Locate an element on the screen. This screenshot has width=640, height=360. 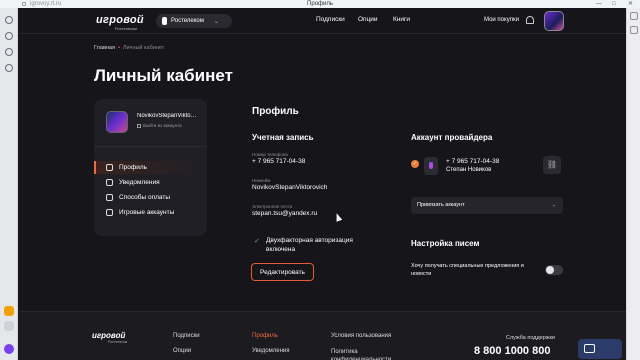
sidebar-item-label: Способы оплаты is located at coordinates (145, 197).